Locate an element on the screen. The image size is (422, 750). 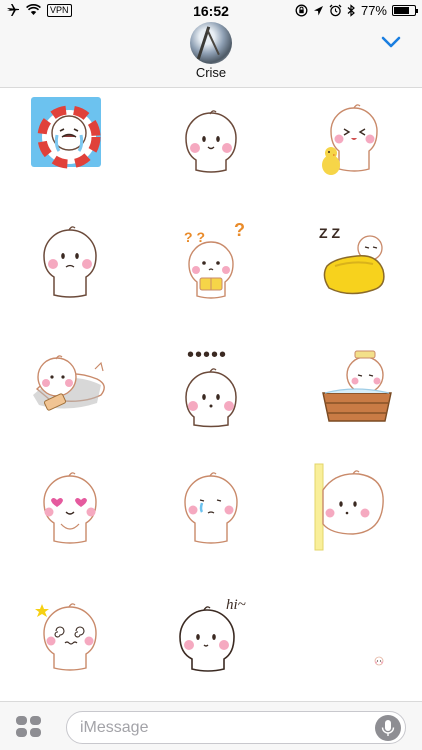
sticker-bath-tub is located at coordinates (352, 396).